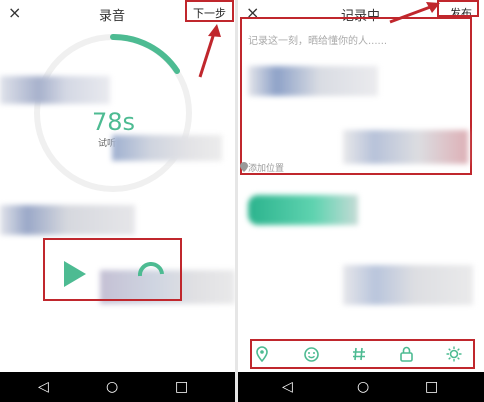 The height and width of the screenshot is (402, 484). I want to click on emoji-icon, so click(311, 354).